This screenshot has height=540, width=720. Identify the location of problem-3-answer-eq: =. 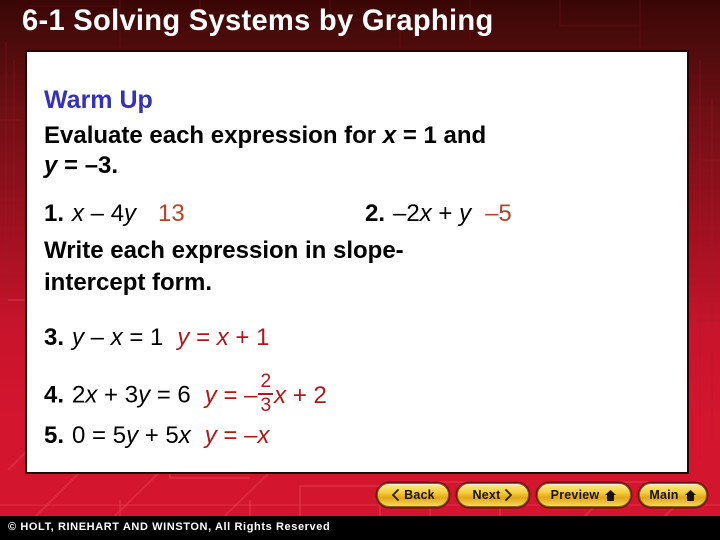
(203, 337).